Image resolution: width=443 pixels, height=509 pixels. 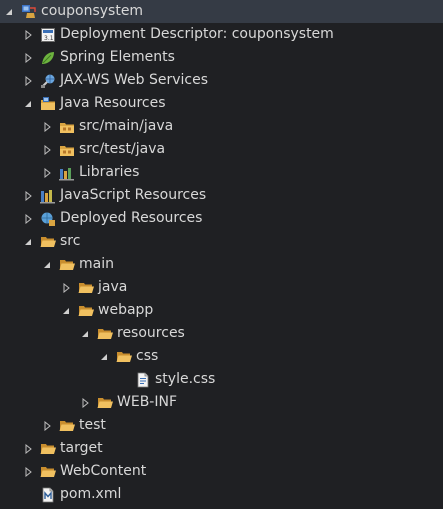 What do you see at coordinates (117, 57) in the screenshot?
I see `tree-item-label: Spring Elements` at bounding box center [117, 57].